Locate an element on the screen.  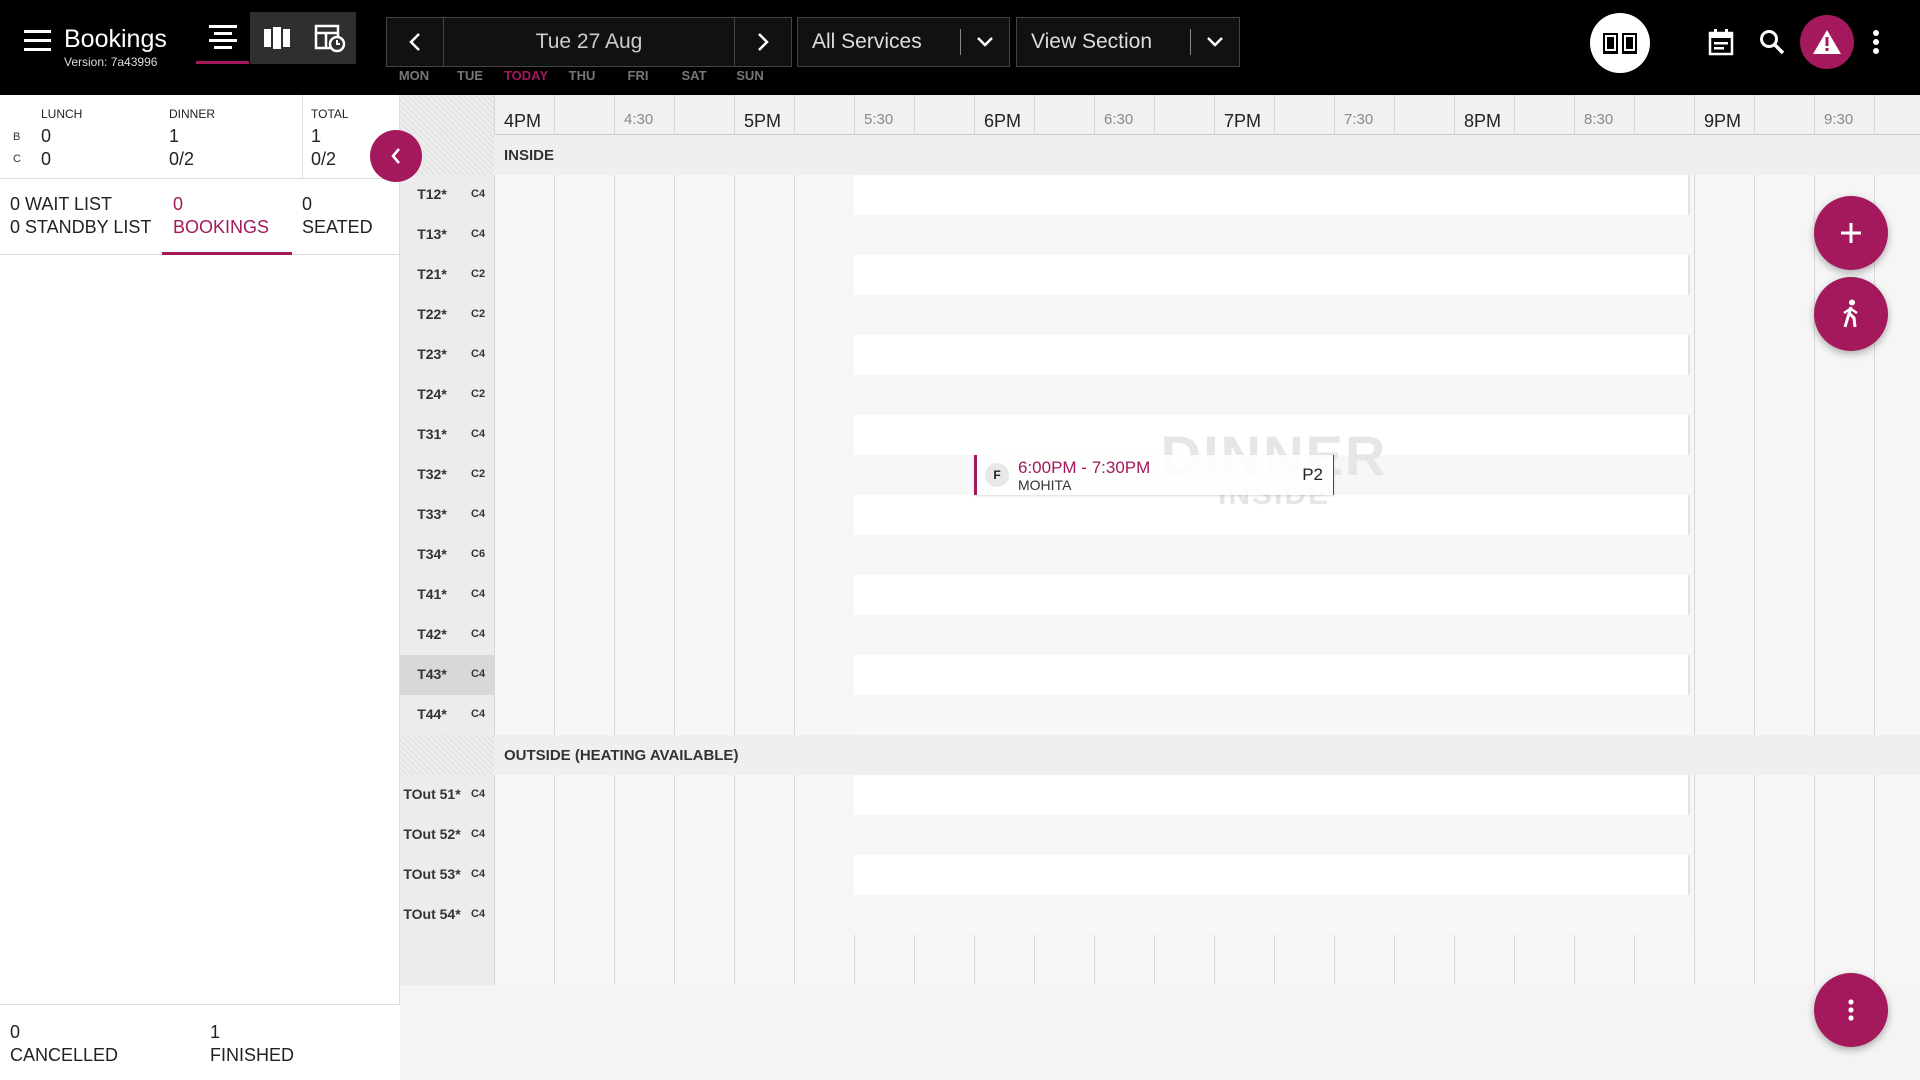
table-cell: TOut 53* C4 is located at coordinates (447, 875).